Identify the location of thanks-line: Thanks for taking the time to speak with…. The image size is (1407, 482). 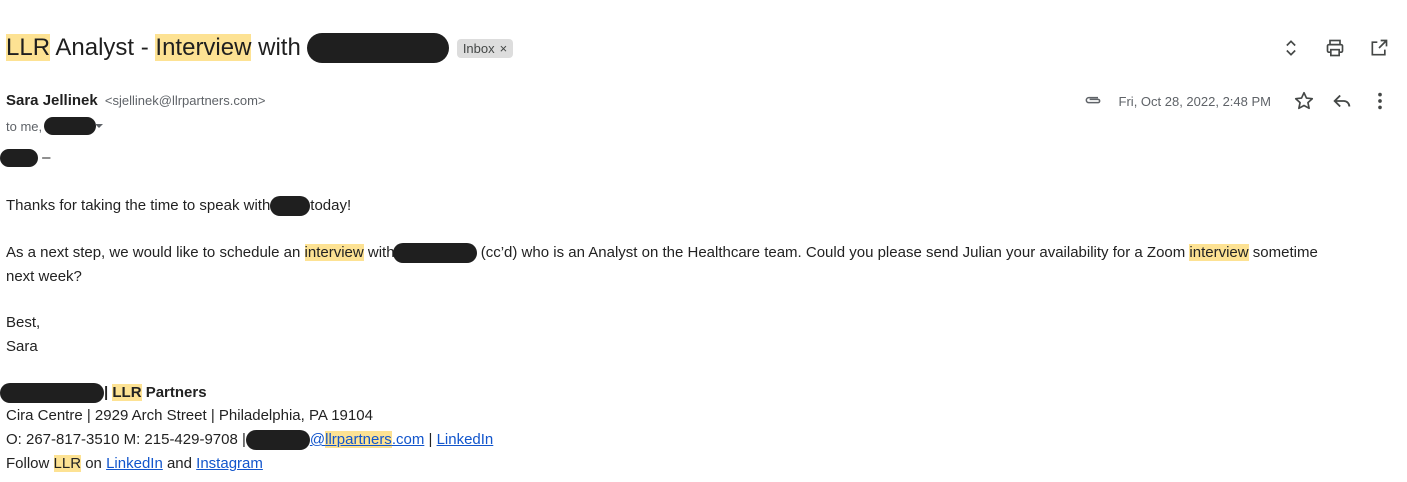
(178, 206).